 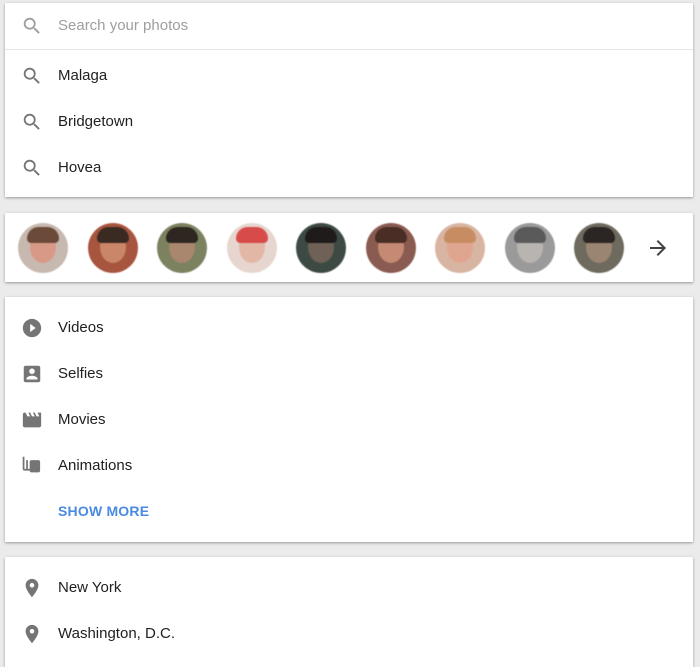 I want to click on play-circle-icon, so click(x=32, y=328).